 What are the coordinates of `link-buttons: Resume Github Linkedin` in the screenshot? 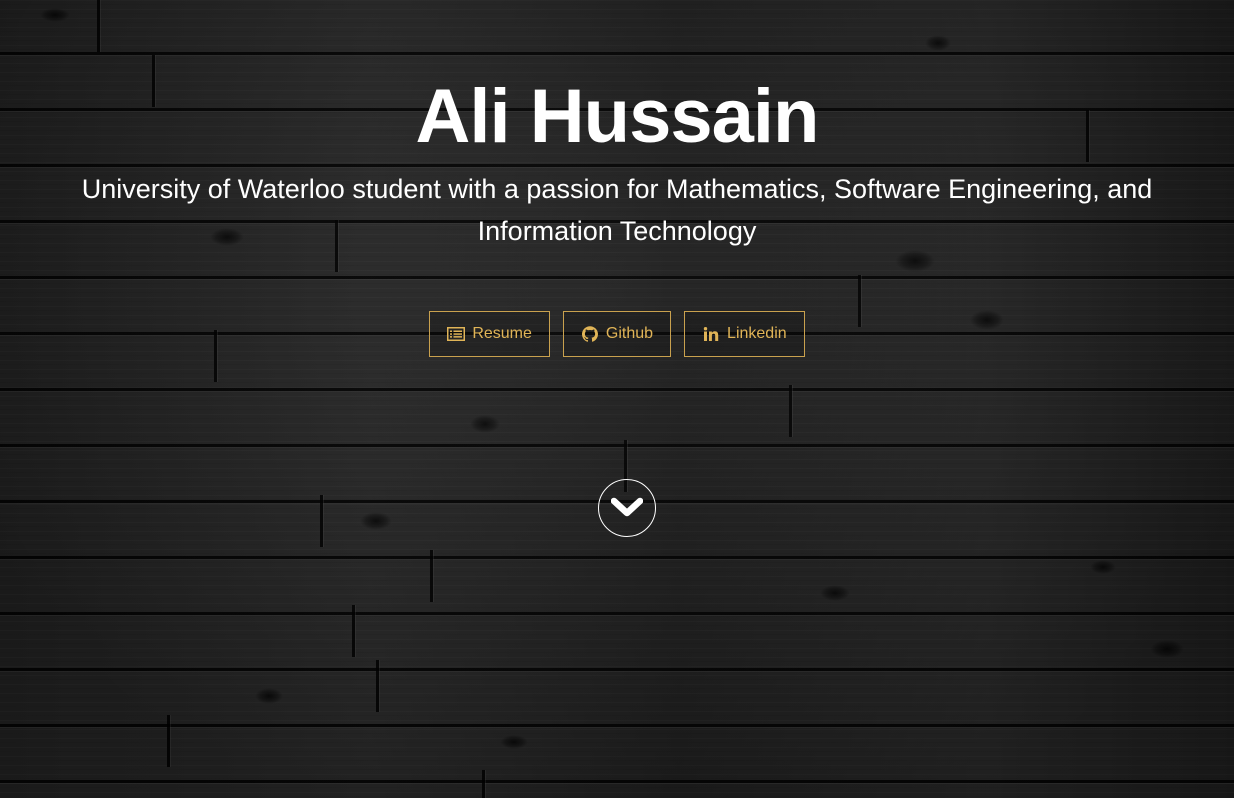 It's located at (617, 334).